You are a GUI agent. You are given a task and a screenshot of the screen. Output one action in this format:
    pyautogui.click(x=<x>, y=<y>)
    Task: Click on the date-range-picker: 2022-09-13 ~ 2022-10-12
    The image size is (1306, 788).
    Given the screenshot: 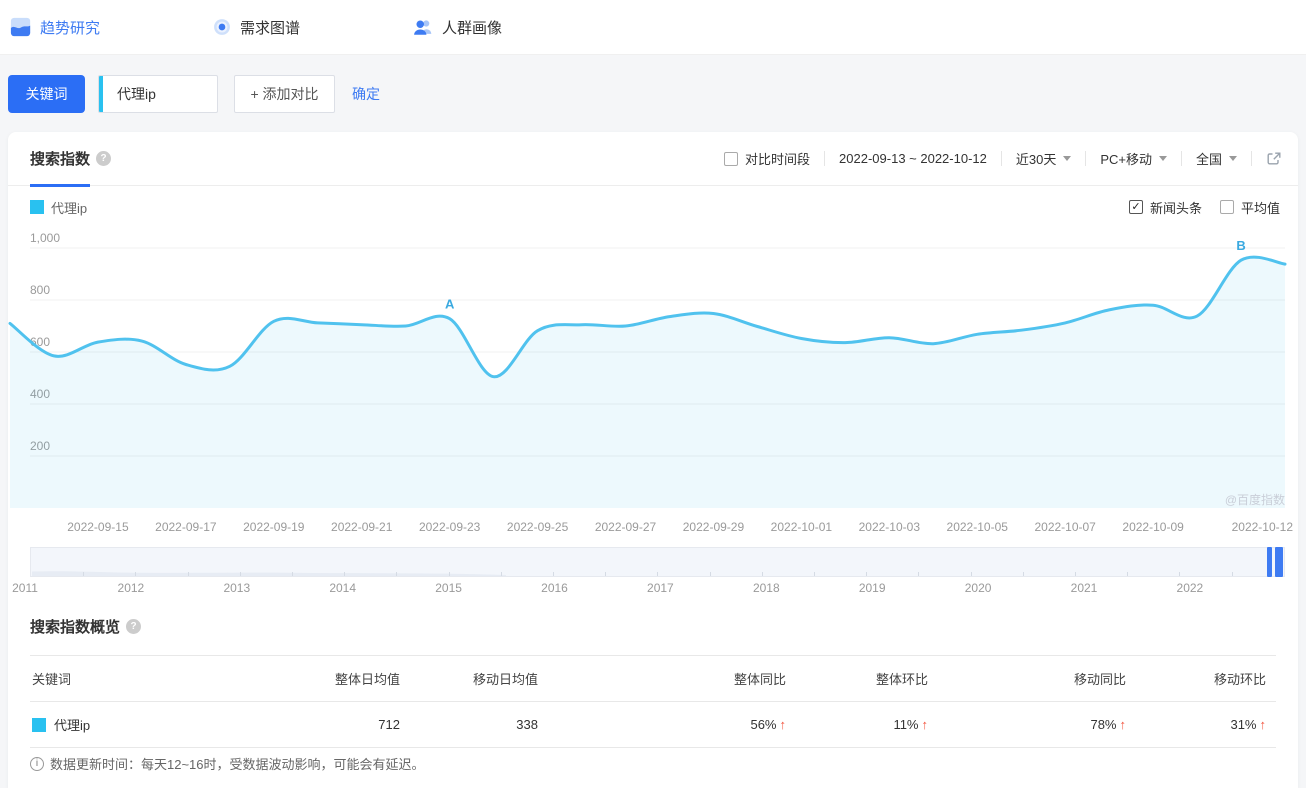 What is the action you would take?
    pyautogui.click(x=913, y=158)
    